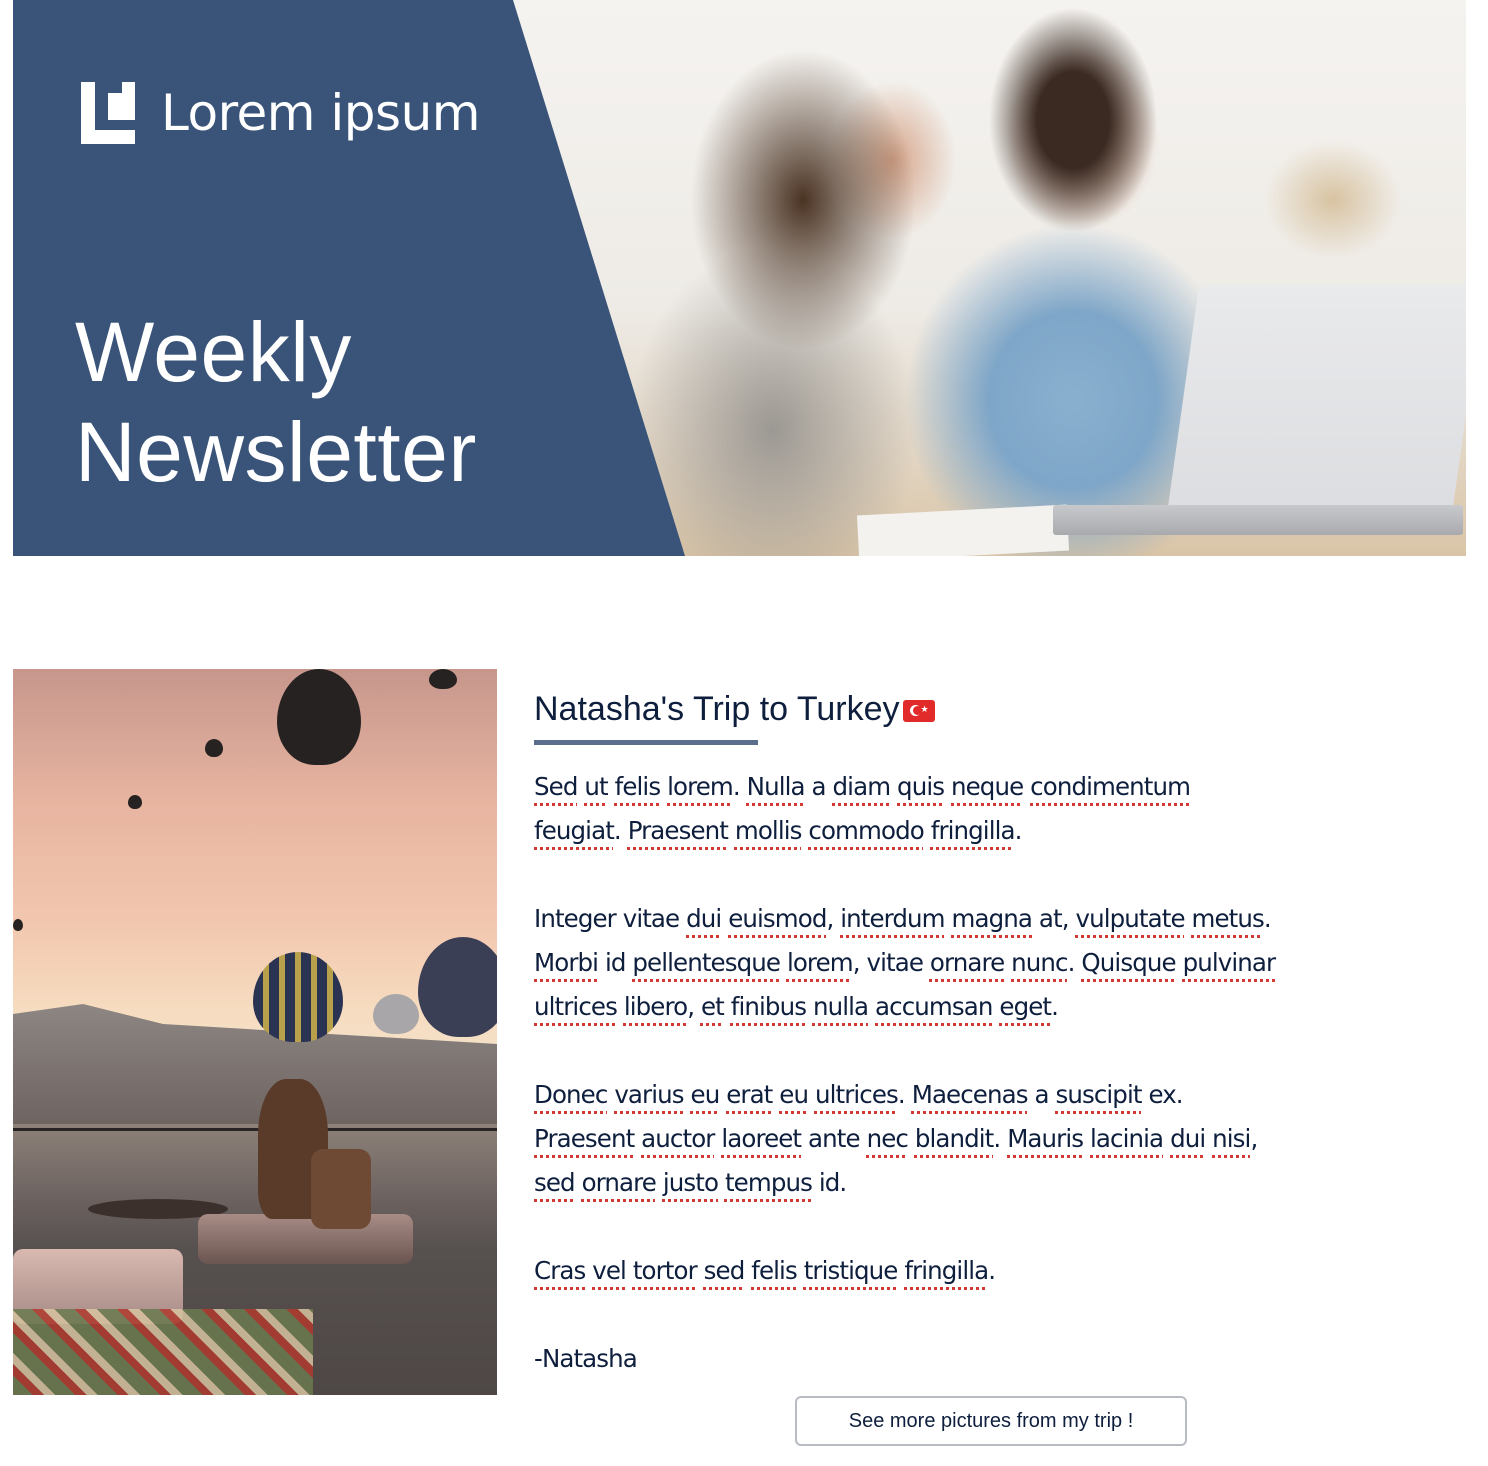 The image size is (1488, 1466). I want to click on misspelled-word: Mauris, so click(1045, 1138).